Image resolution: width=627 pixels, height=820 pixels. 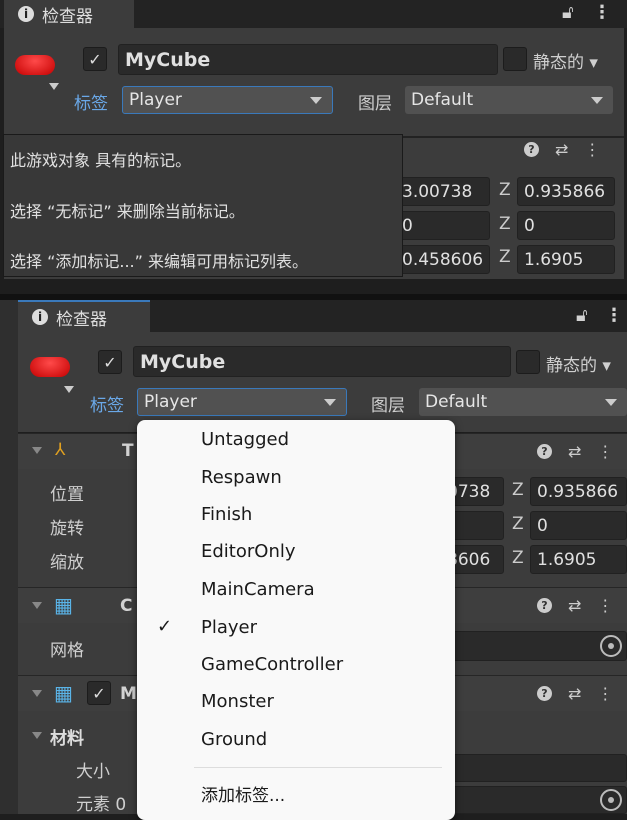 What do you see at coordinates (234, 739) in the screenshot?
I see `menu-item-ground: Ground` at bounding box center [234, 739].